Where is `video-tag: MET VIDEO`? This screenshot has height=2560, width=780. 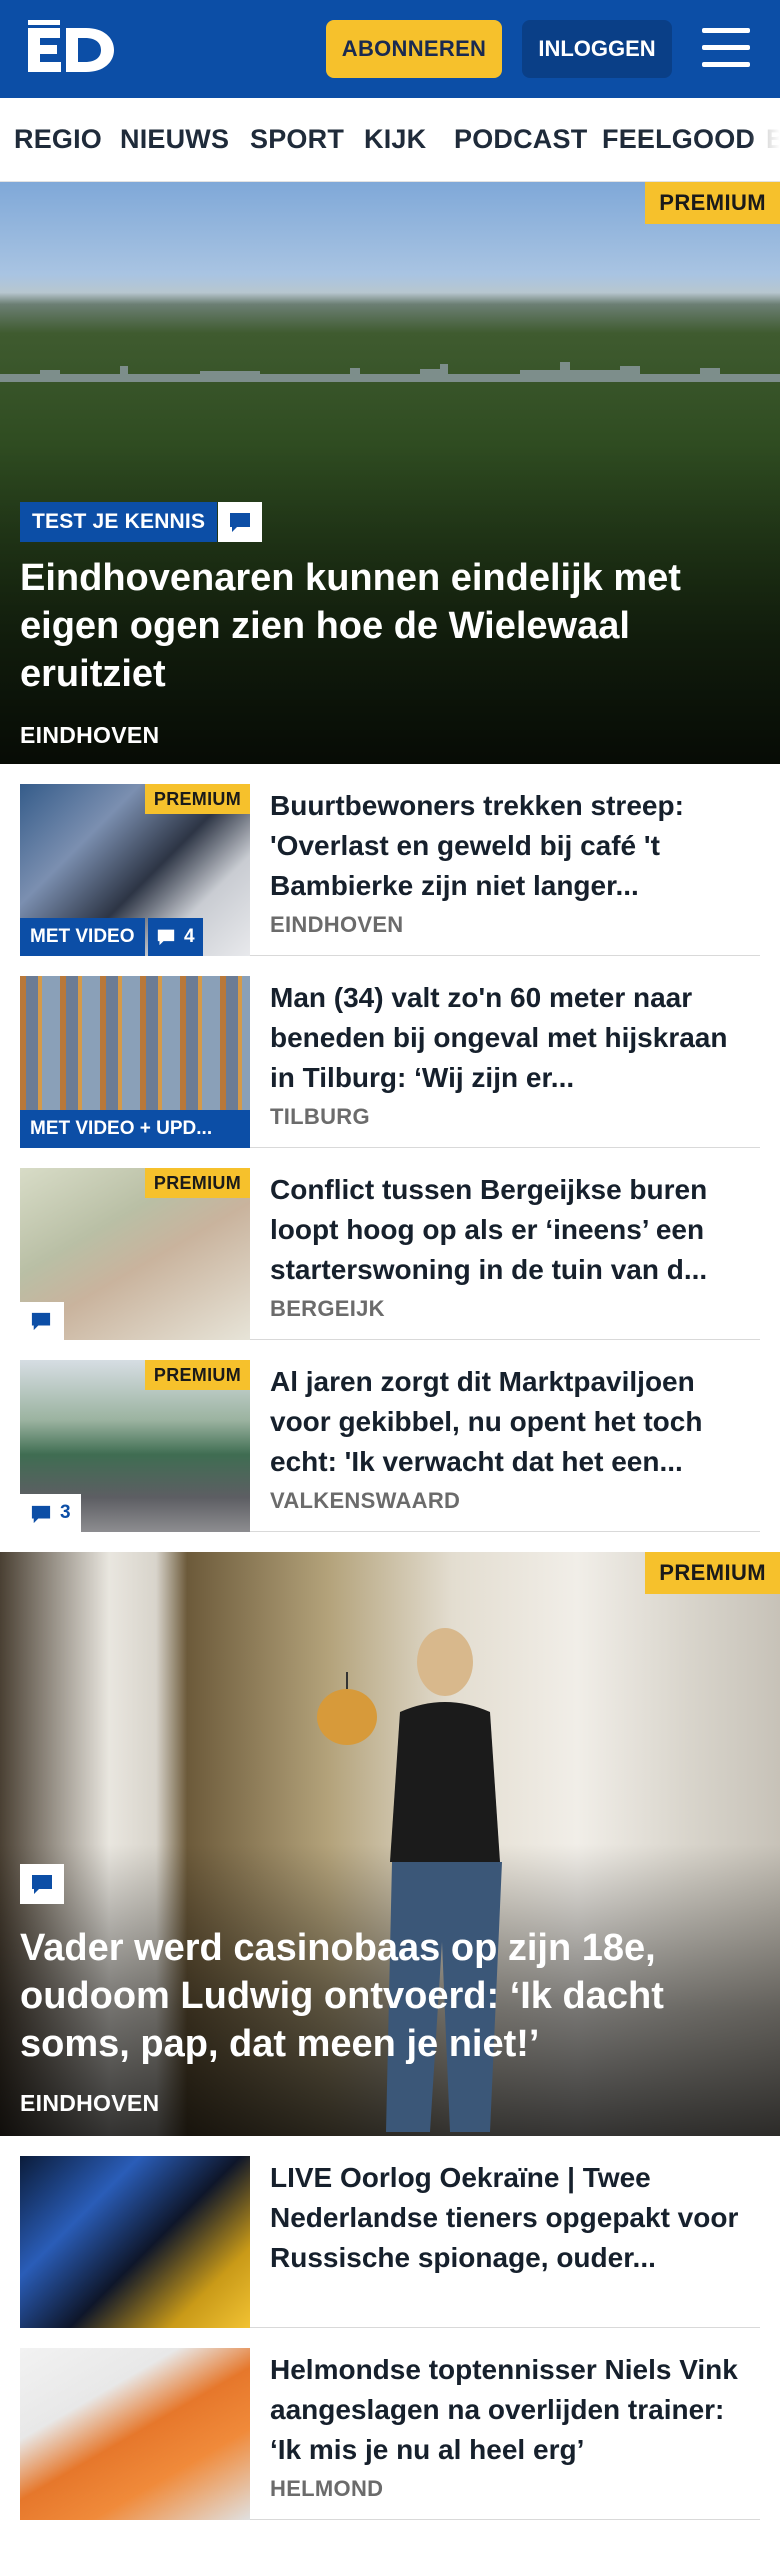 video-tag: MET VIDEO is located at coordinates (82, 937).